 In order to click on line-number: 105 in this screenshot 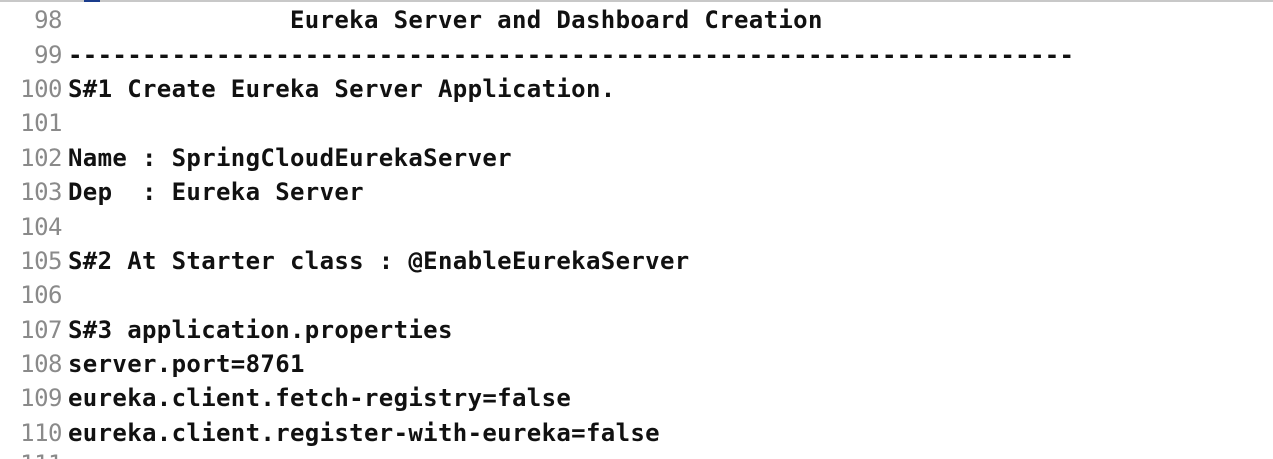, I will do `click(41, 260)`.